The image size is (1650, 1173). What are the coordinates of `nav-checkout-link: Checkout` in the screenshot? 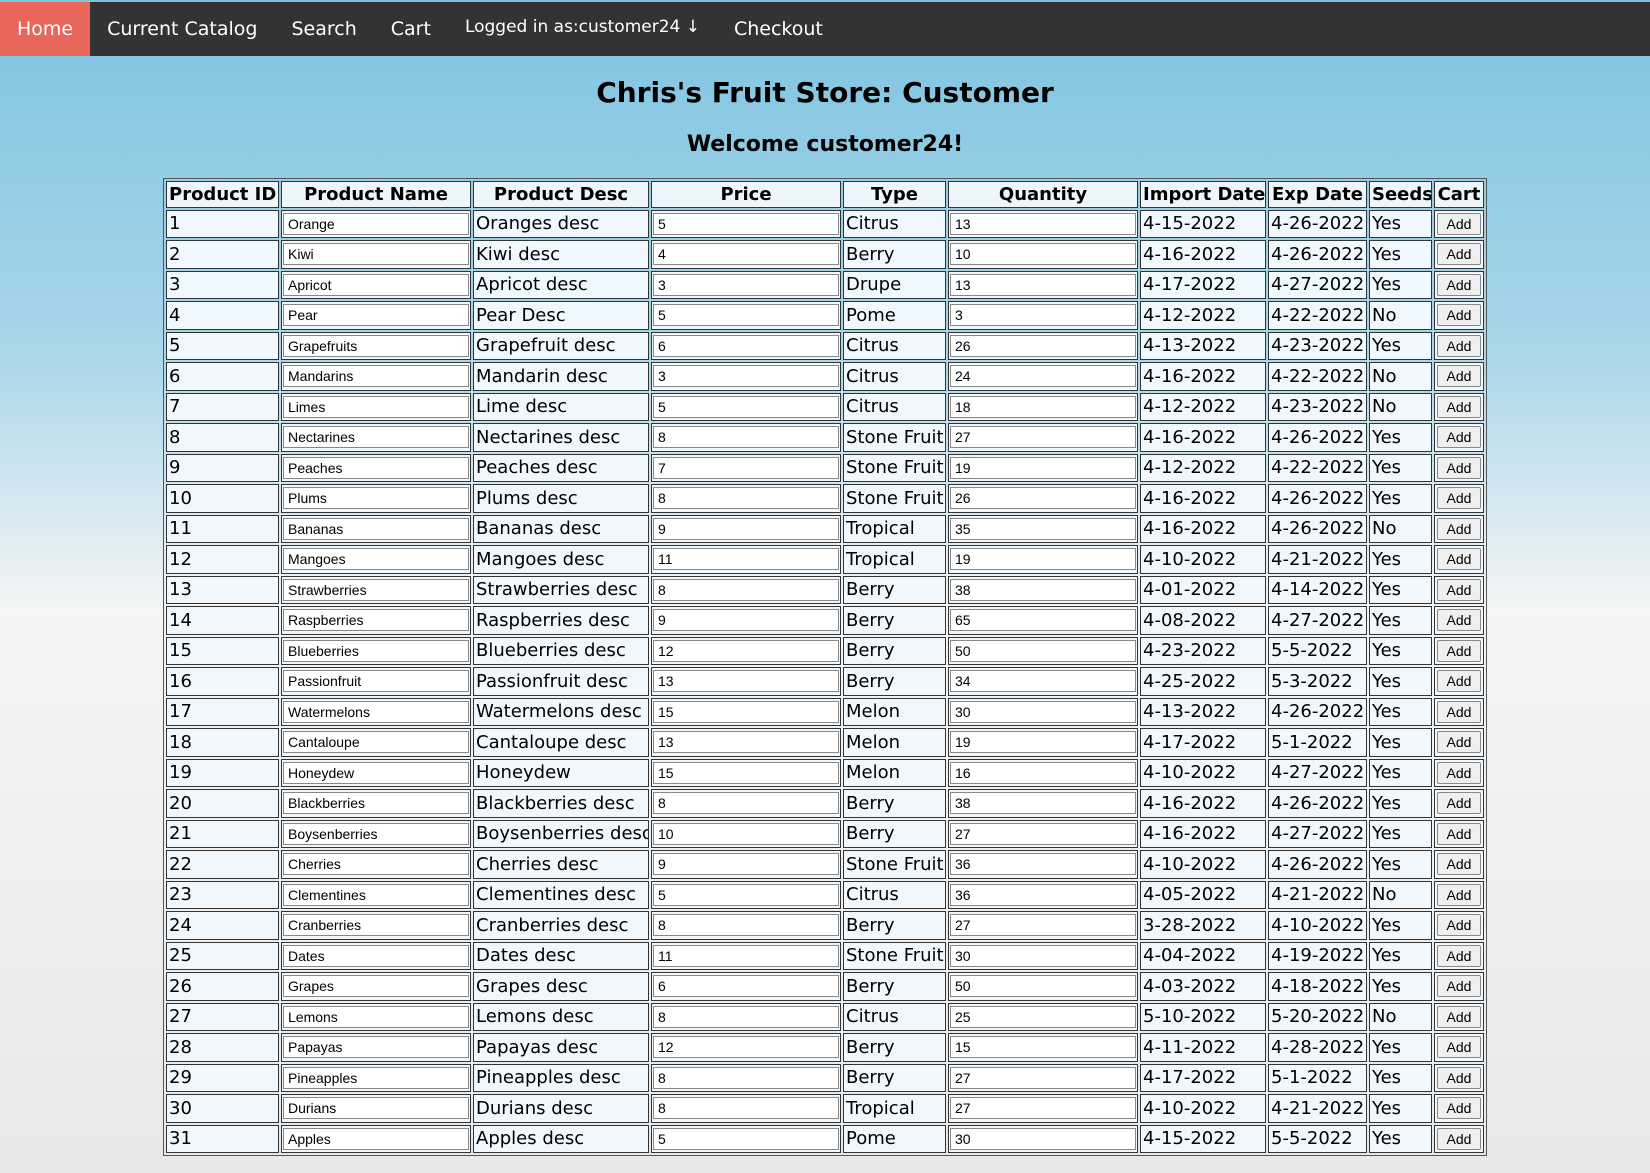 It's located at (778, 29).